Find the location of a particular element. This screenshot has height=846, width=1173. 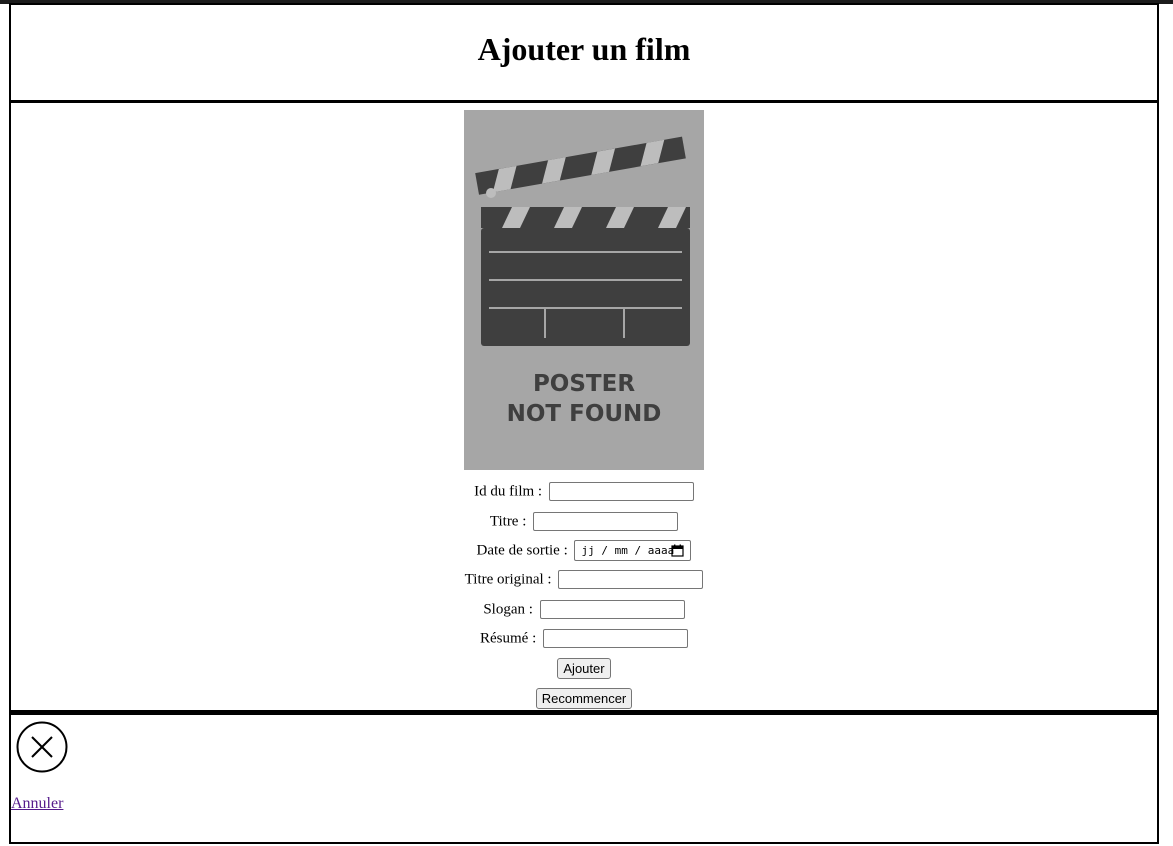

form-row-date: Date de sortie : jj / mm / aaaa is located at coordinates (584, 551).